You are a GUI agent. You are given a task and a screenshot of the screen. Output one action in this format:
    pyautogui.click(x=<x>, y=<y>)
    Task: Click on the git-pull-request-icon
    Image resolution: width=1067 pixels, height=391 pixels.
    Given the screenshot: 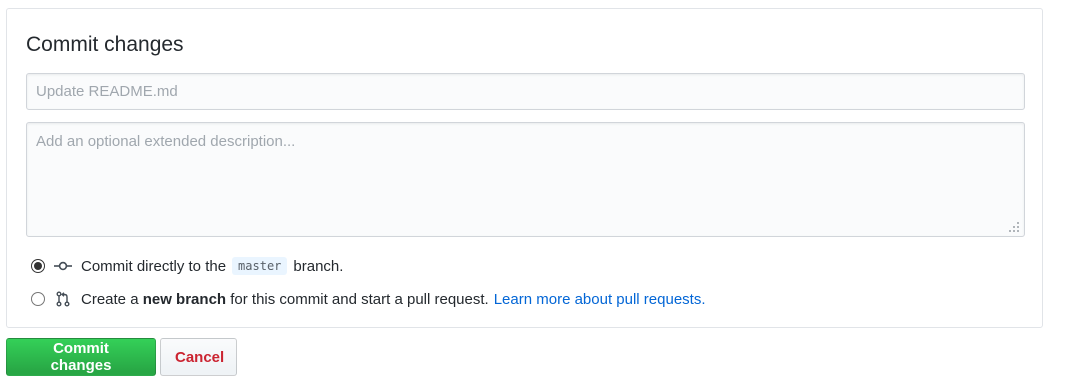 What is the action you would take?
    pyautogui.click(x=63, y=299)
    